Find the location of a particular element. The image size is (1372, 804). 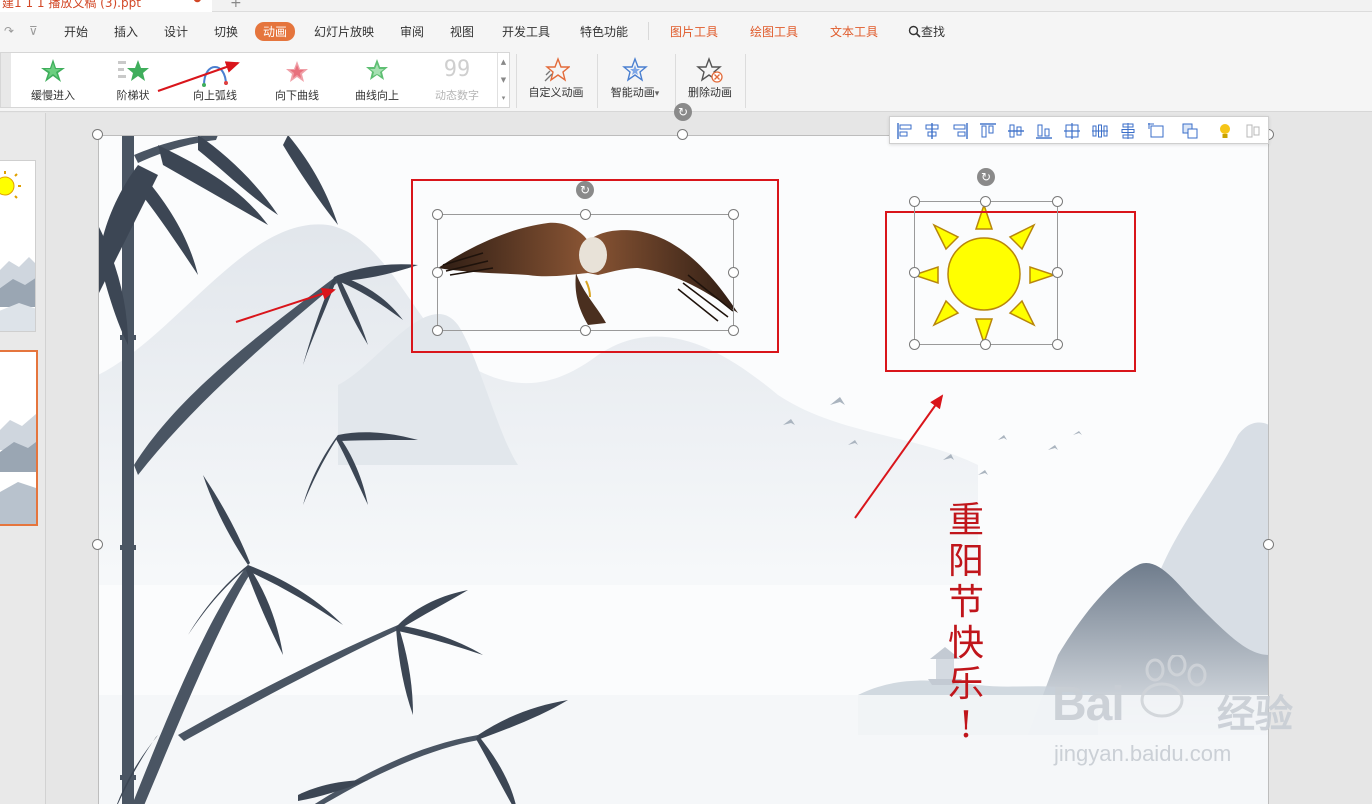

quick-access-more-icon: ⊽ is located at coordinates (33, 31).